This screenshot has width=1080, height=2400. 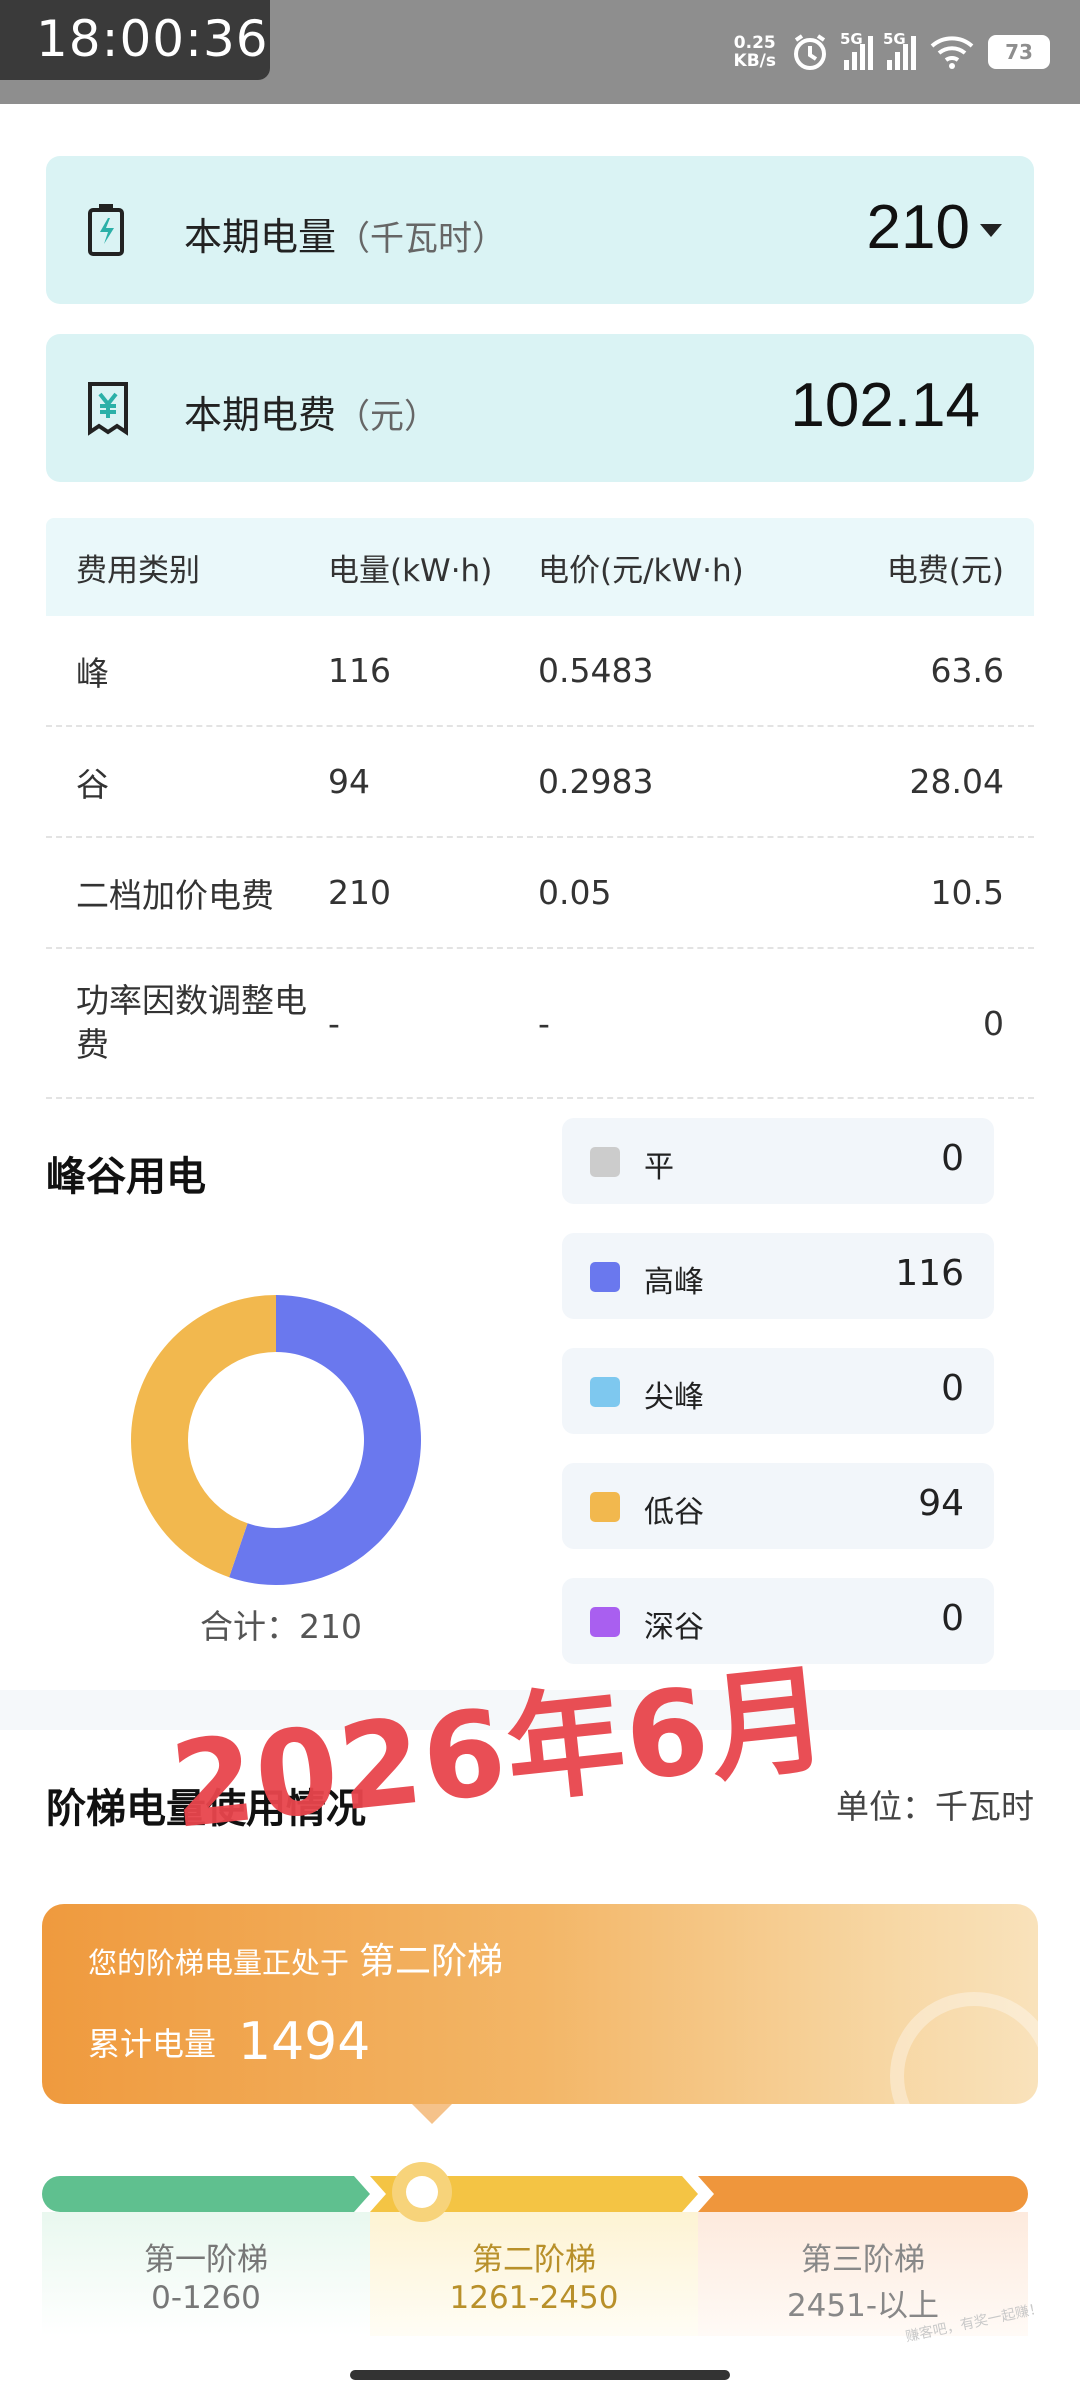 I want to click on fee-card: 本期电费（元） 102.14, so click(x=540, y=408).